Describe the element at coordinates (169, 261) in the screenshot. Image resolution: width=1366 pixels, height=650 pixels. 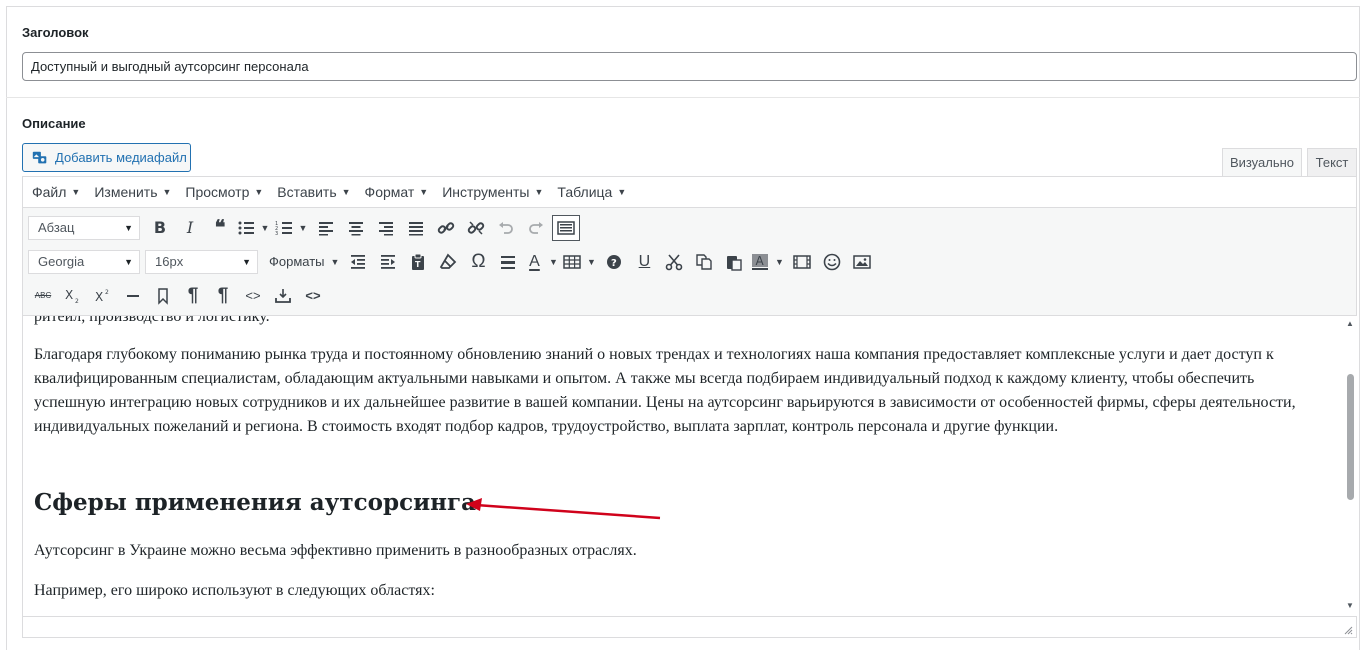
I see `font-size-value: 16px` at that location.